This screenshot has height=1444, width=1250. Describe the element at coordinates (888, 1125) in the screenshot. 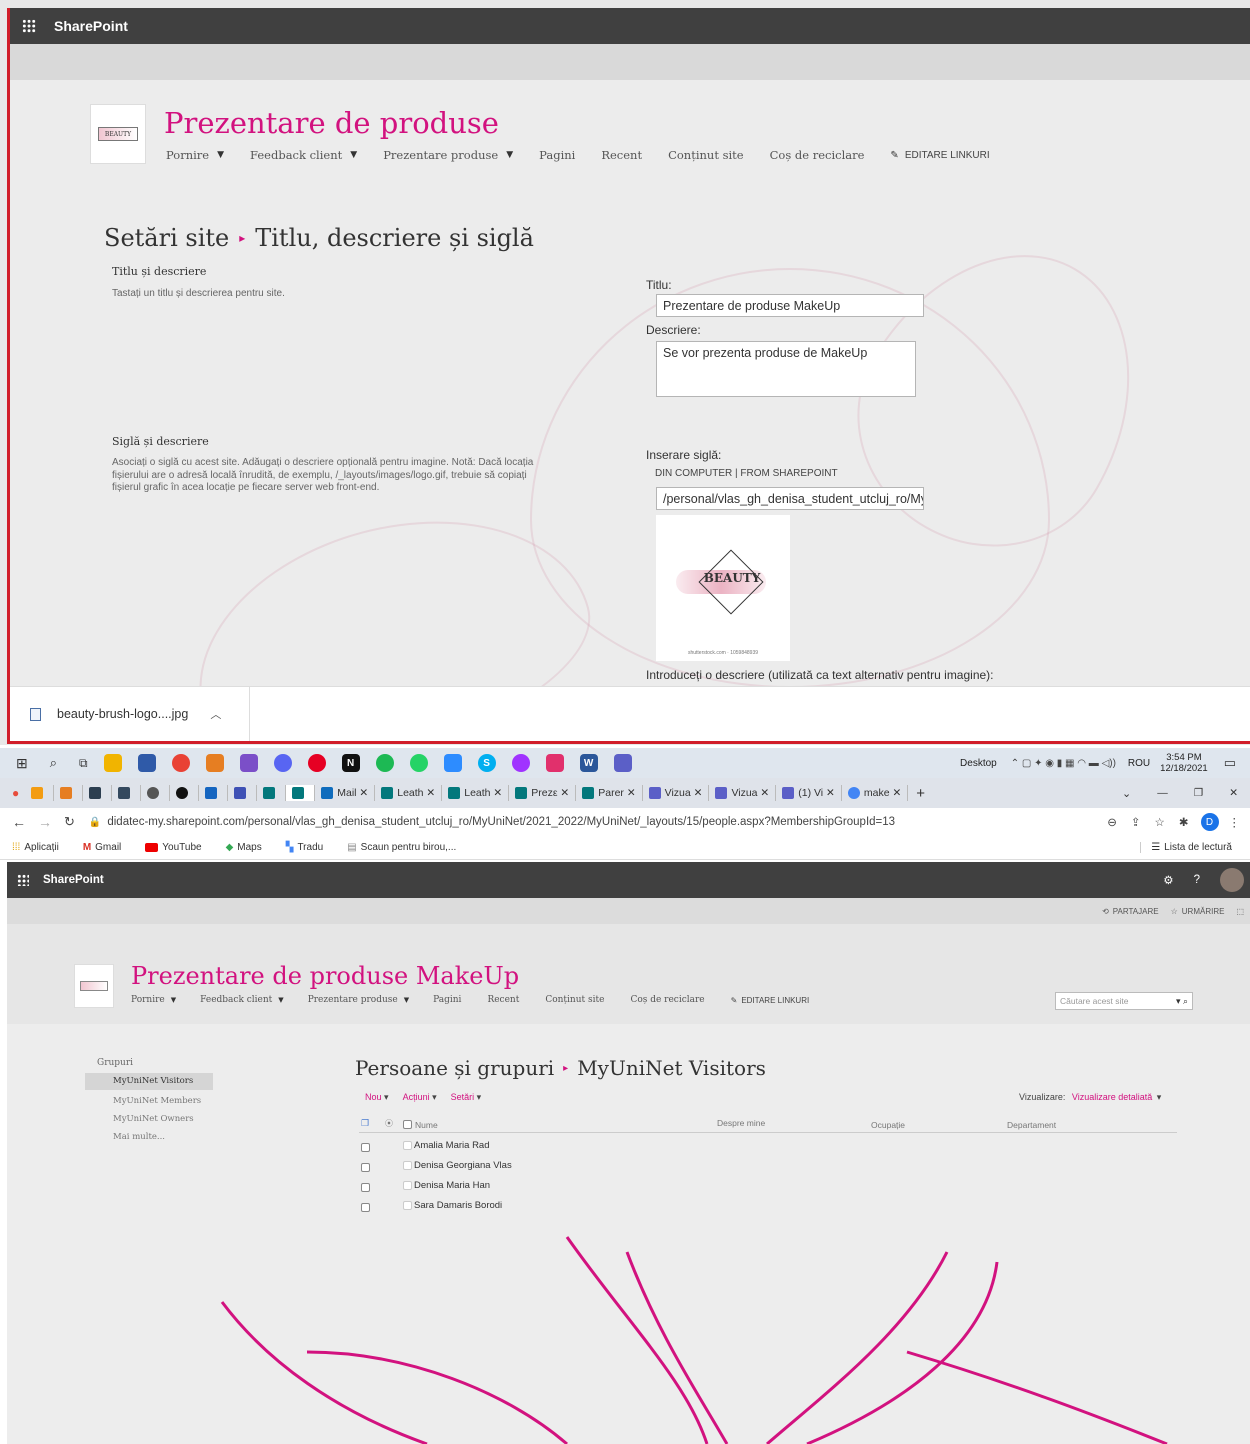

I see `col-occupation: Ocupație` at that location.